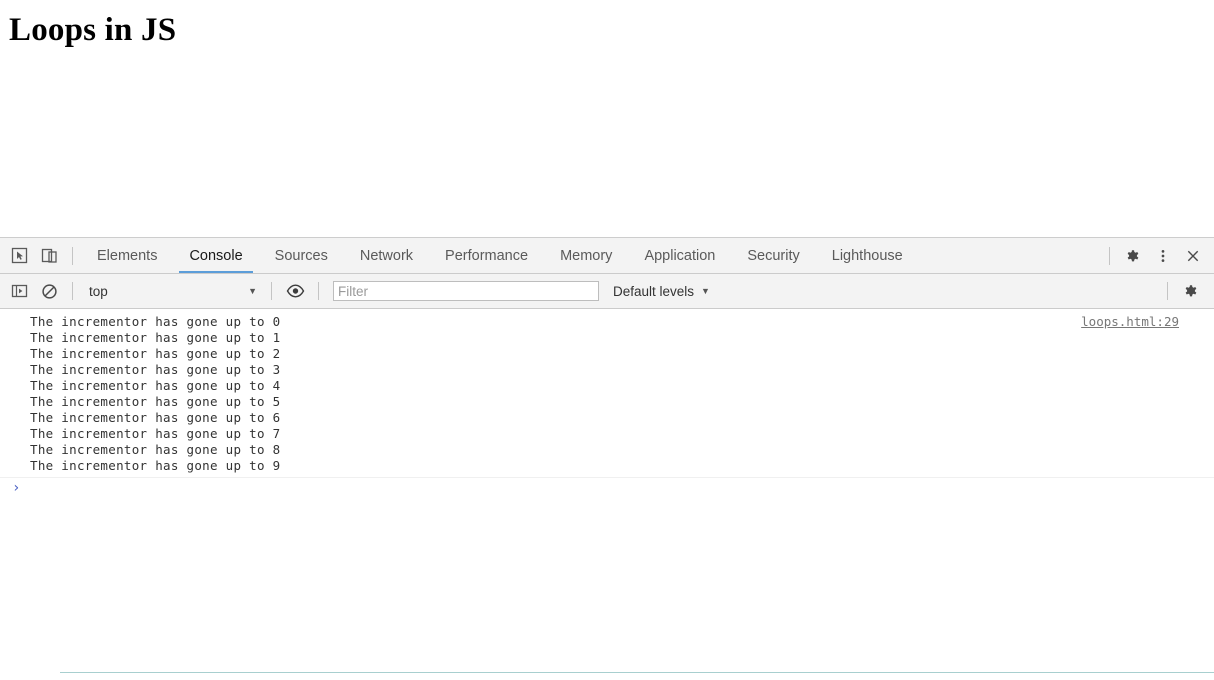  Describe the element at coordinates (1193, 256) in the screenshot. I see `close-icon` at that location.